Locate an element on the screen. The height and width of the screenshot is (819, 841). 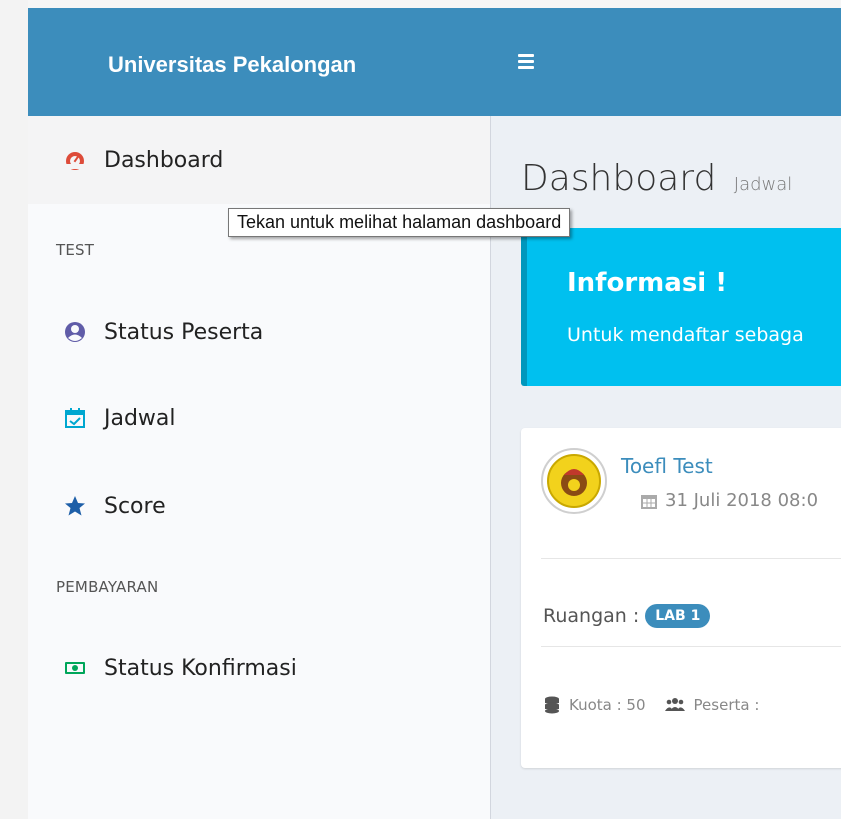
sidebar-item-label: Status Peserta is located at coordinates (184, 332).